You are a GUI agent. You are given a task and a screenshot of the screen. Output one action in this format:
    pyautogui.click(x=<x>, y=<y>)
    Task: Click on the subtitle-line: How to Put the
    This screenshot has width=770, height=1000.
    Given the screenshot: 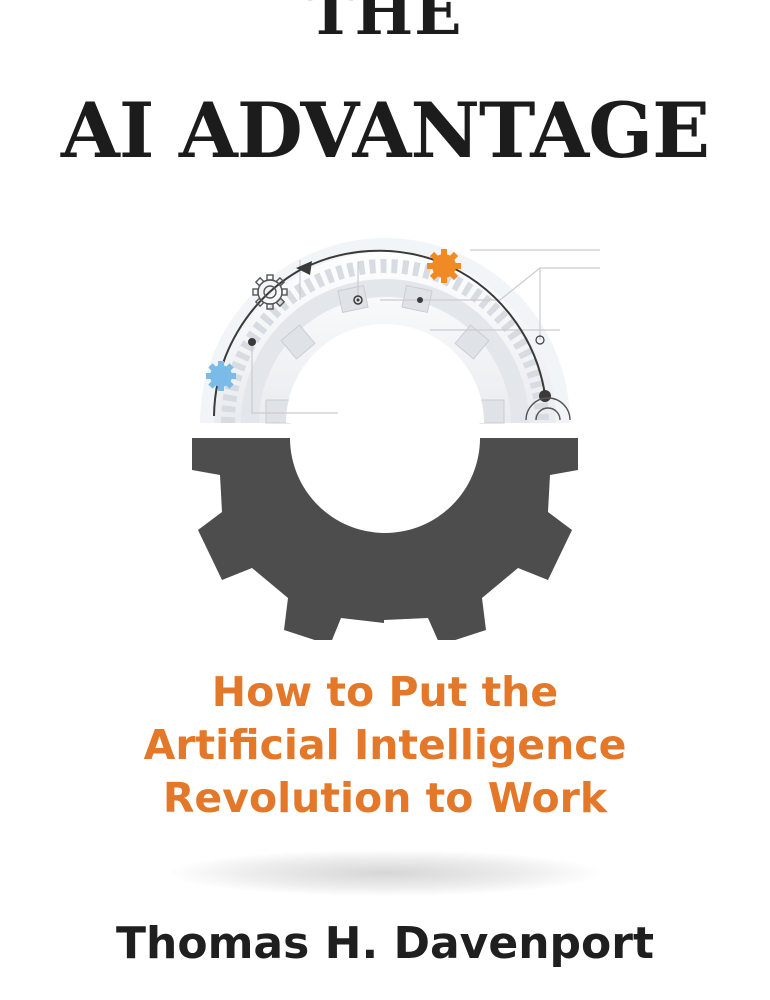 What is the action you would take?
    pyautogui.click(x=385, y=692)
    